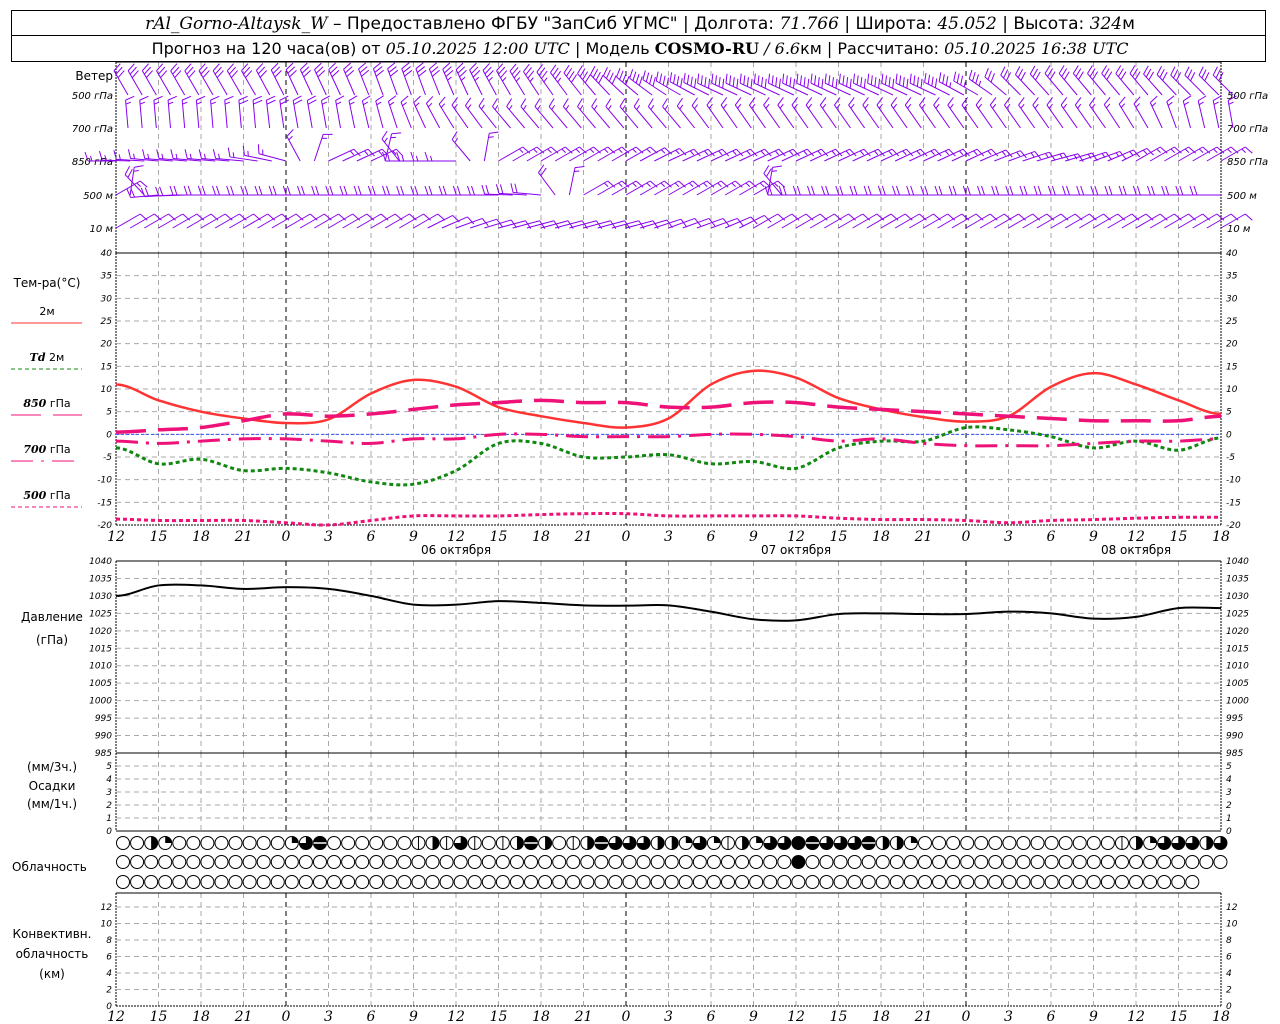  Describe the element at coordinates (1232, 277) in the screenshot. I see `y-tick-label-right: 35` at that location.